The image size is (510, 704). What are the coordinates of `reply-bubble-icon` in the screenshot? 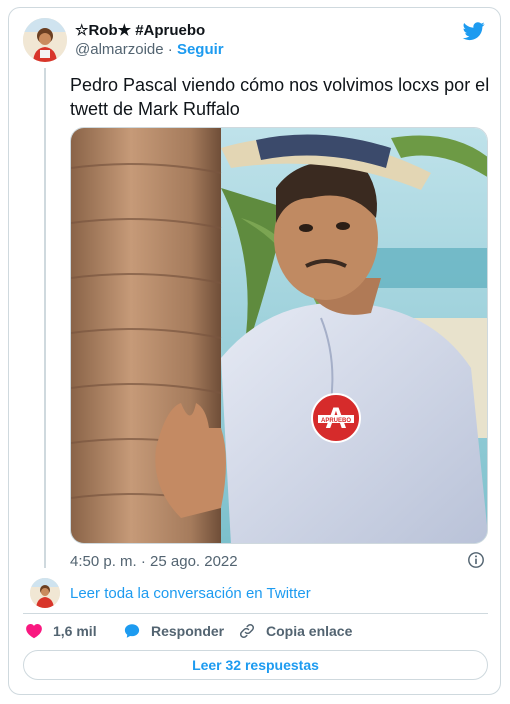 It's located at (132, 631).